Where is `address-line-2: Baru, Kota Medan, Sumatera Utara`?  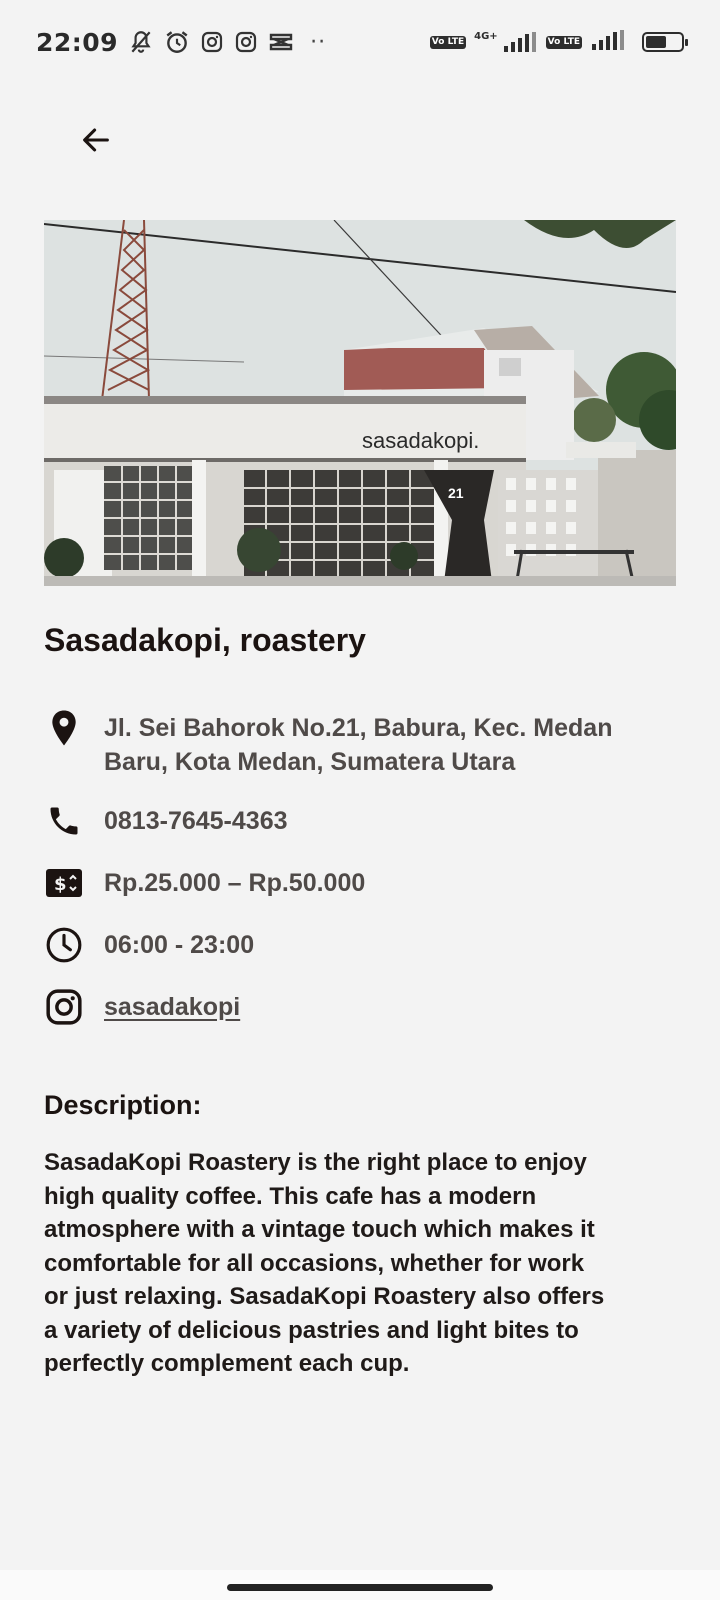 address-line-2: Baru, Kota Medan, Sumatera Utara is located at coordinates (310, 762).